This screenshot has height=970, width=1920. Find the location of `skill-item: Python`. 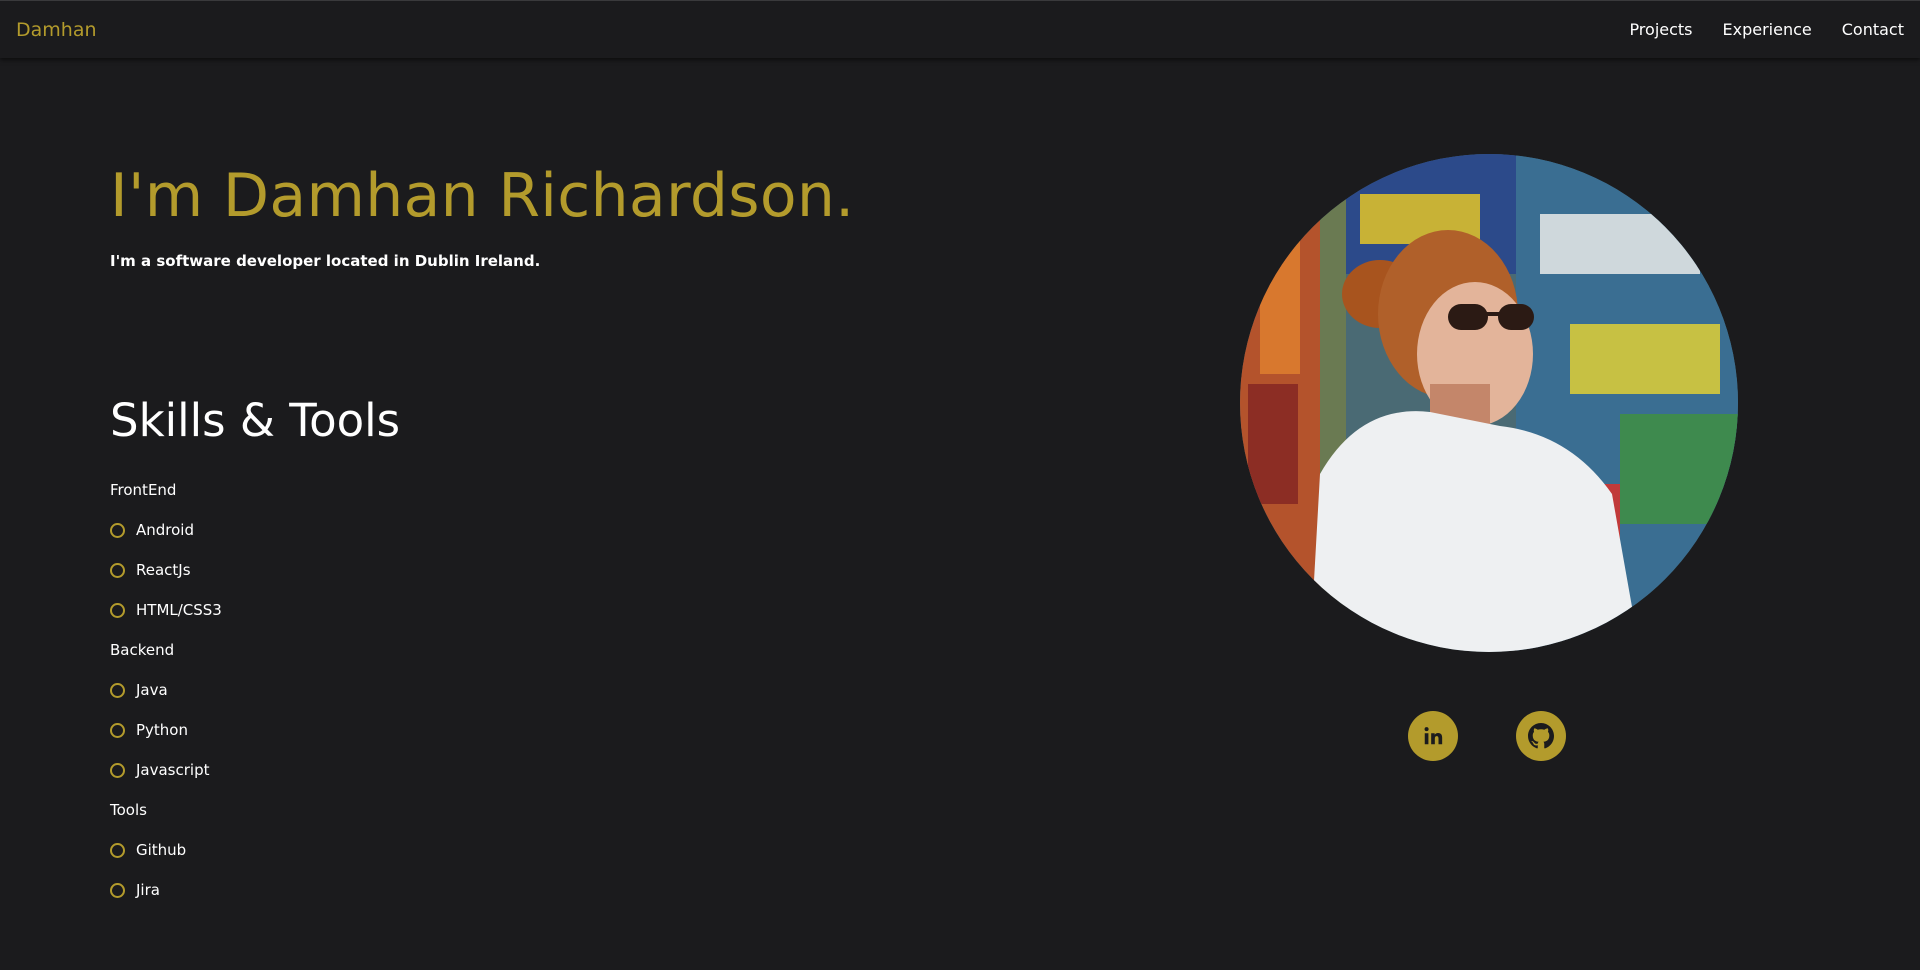

skill-item: Python is located at coordinates (166, 730).